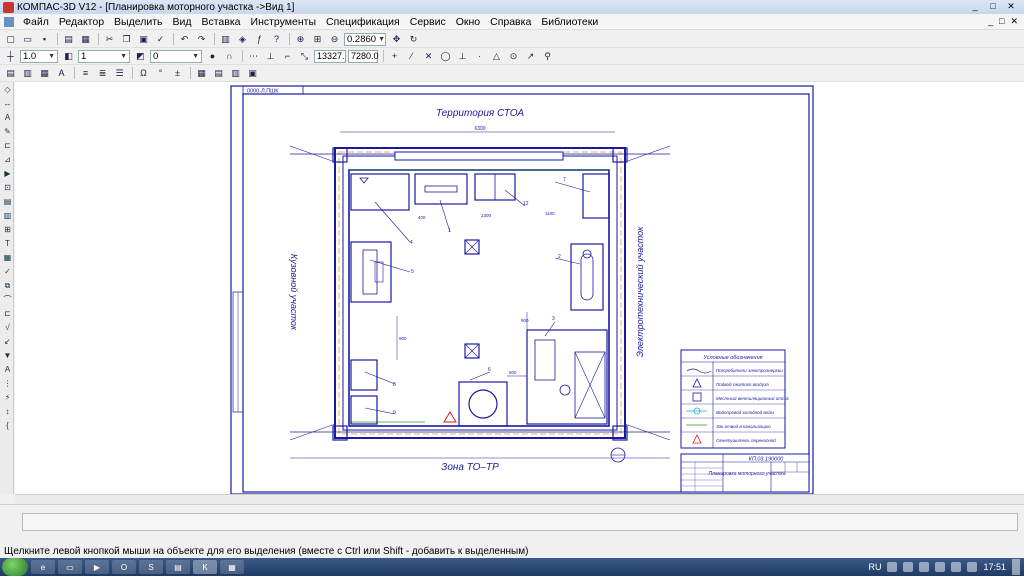 The height and width of the screenshot is (576, 1024). Describe the element at coordinates (7, 299) in the screenshot. I see `arc-icon: ⌒` at that location.